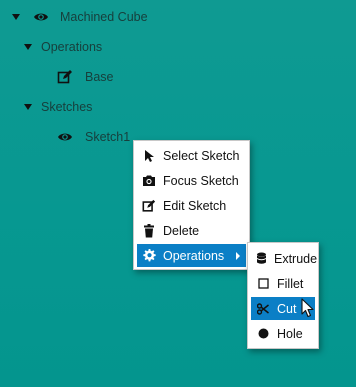 The image size is (356, 387). What do you see at coordinates (67, 107) in the screenshot?
I see `tree-label-sketches: Sketches` at bounding box center [67, 107].